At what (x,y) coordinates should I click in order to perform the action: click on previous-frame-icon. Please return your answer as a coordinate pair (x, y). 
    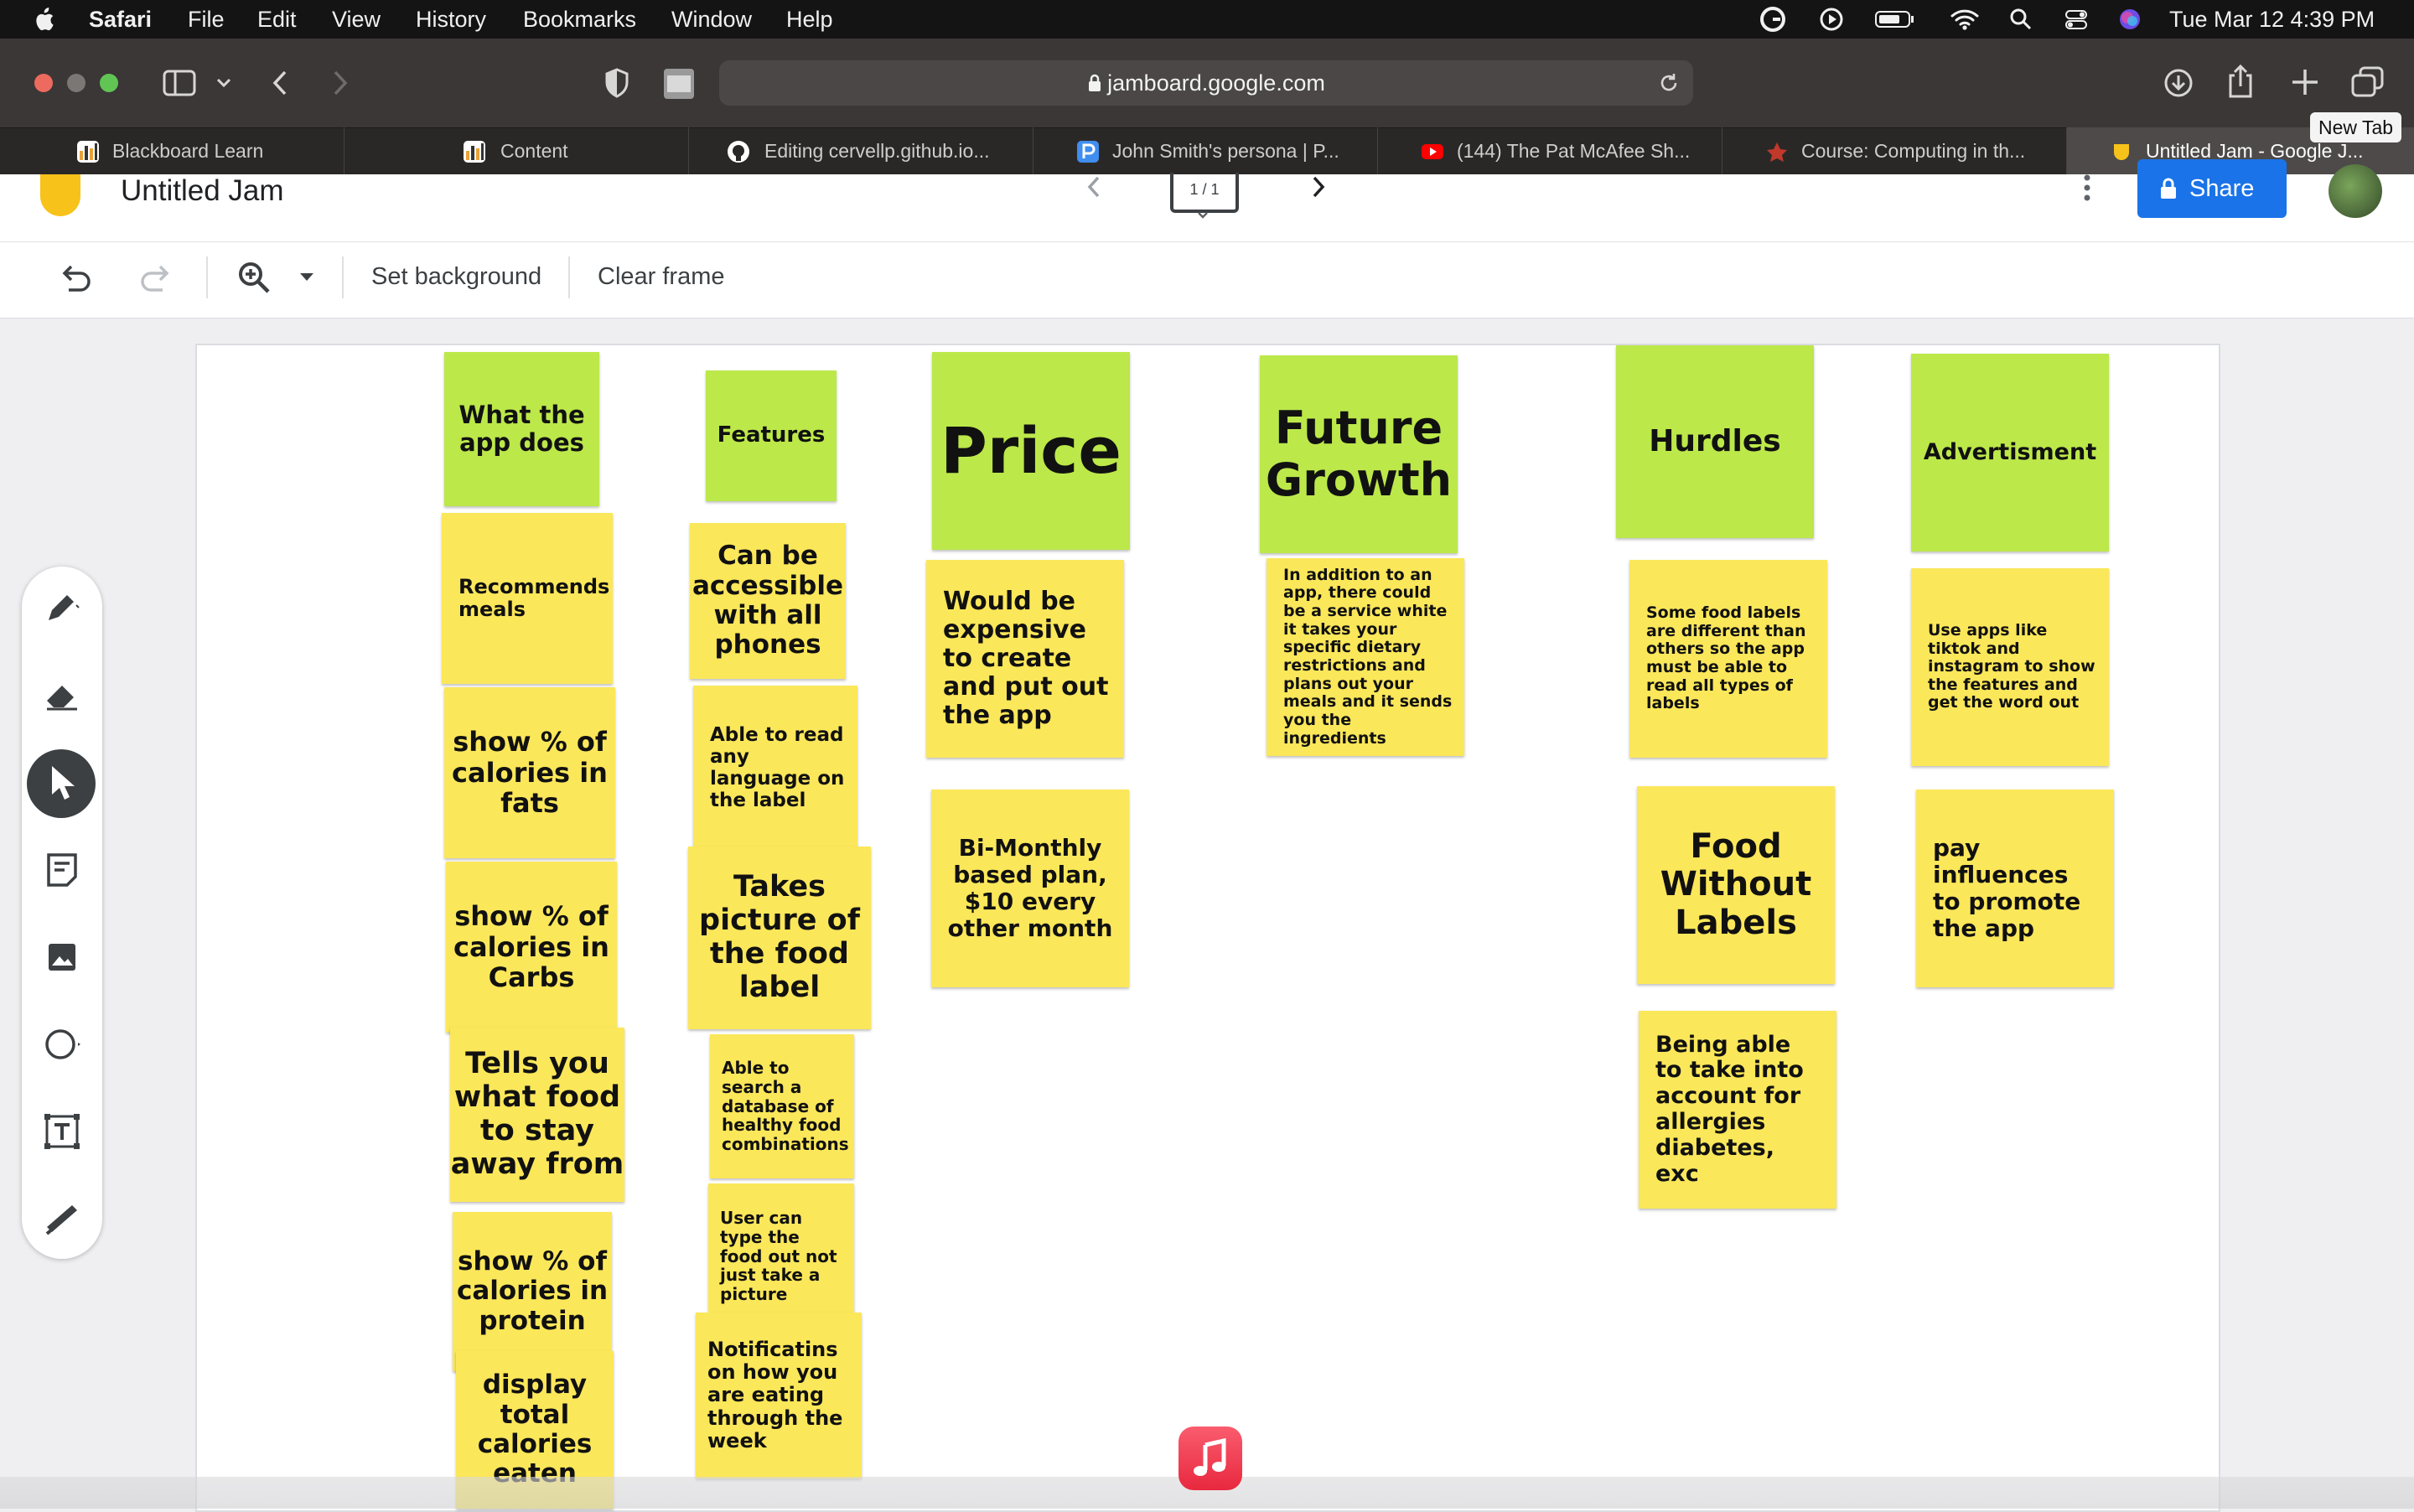
    Looking at the image, I should click on (1094, 186).